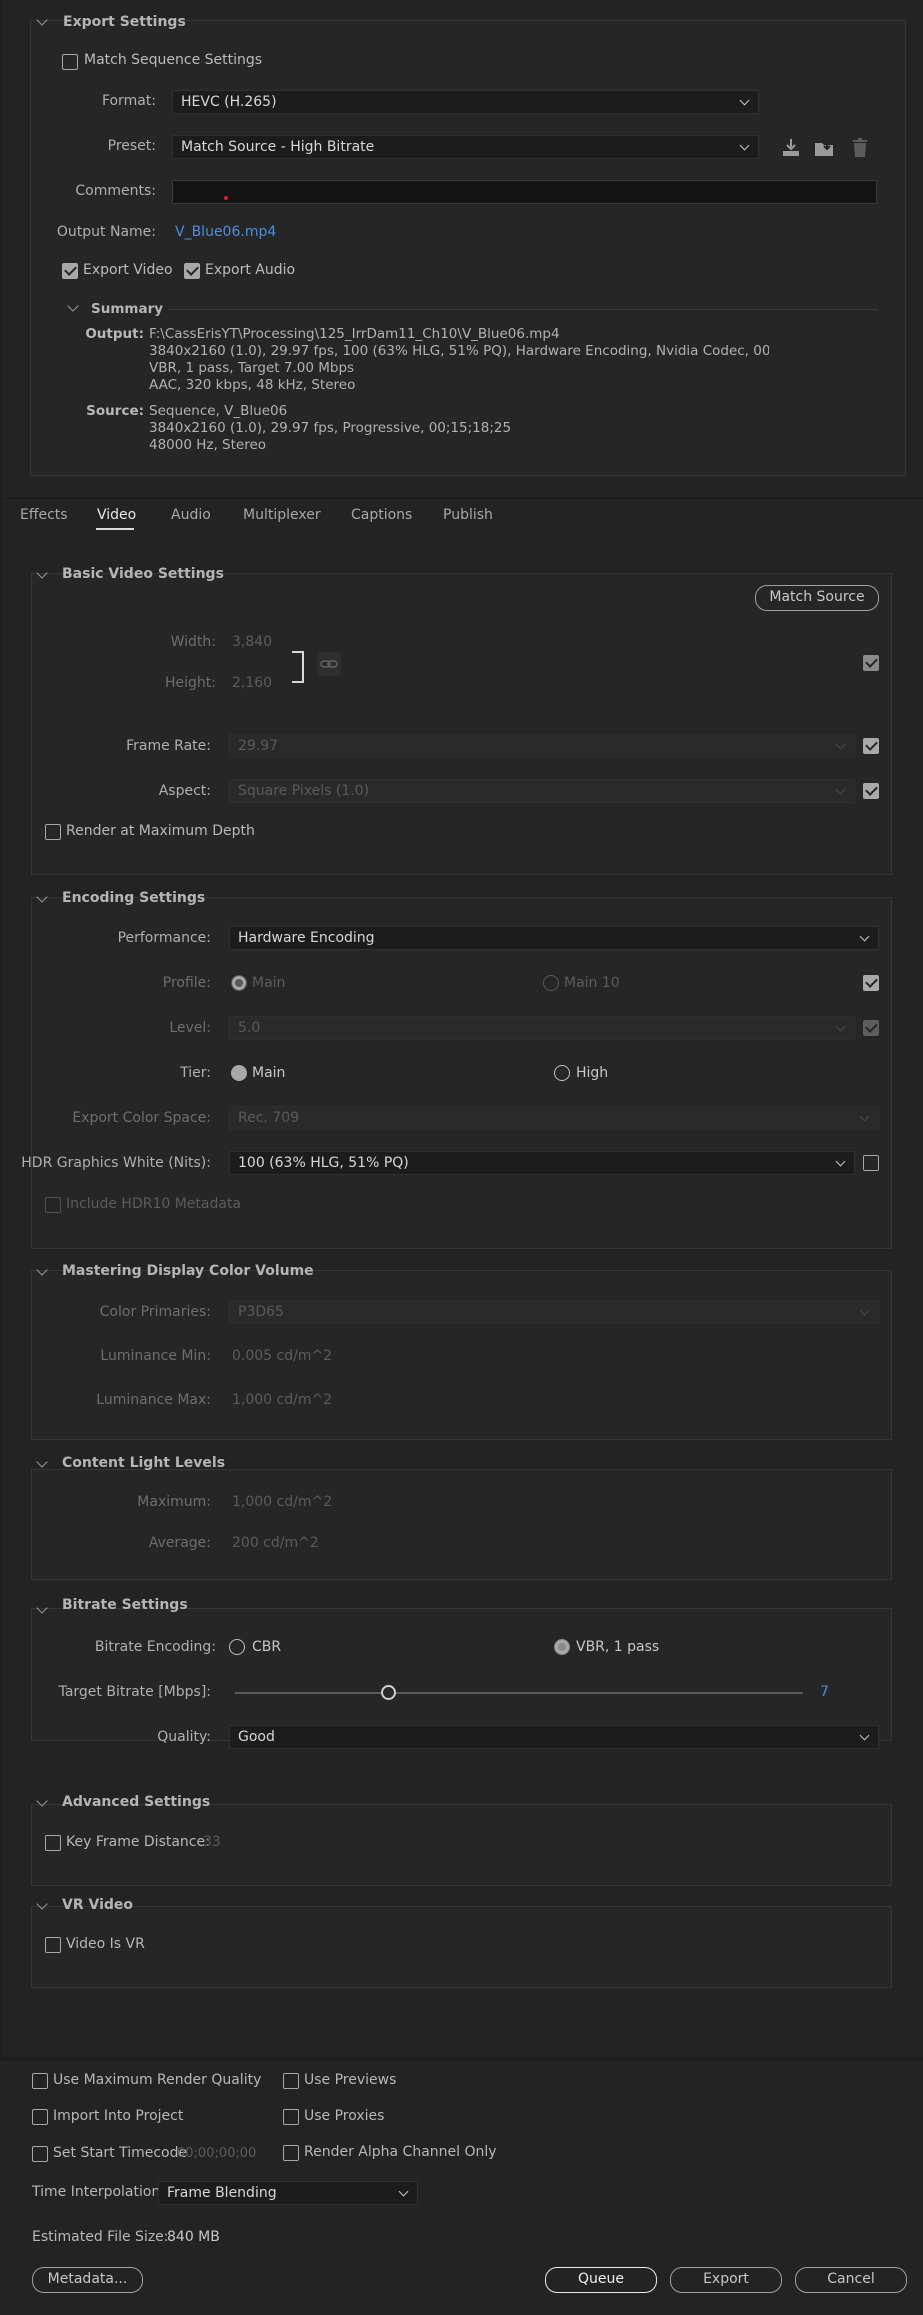 The image size is (923, 2315). I want to click on profile-main10-radio, so click(551, 983).